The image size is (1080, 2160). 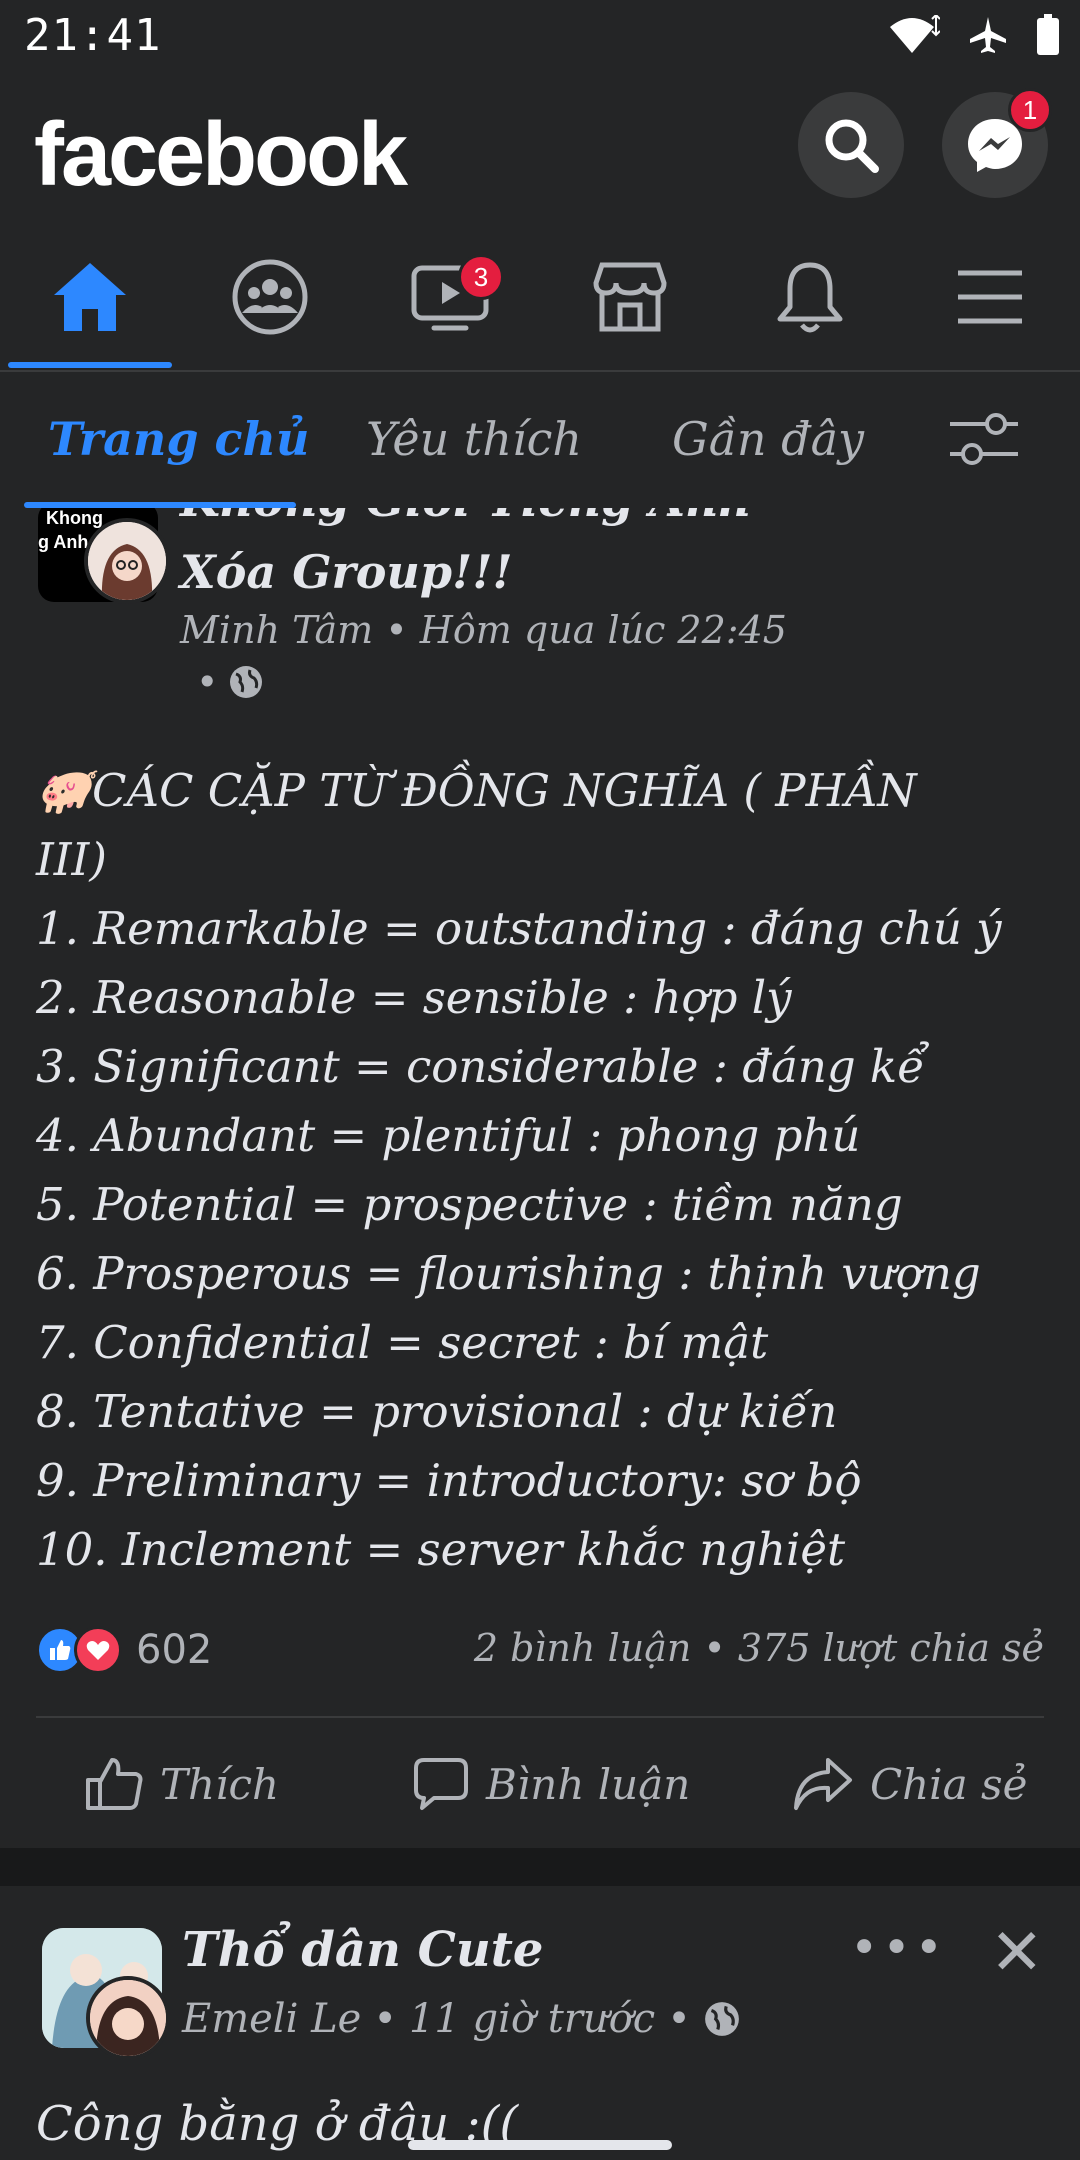 What do you see at coordinates (540, 2145) in the screenshot?
I see `home-indicator` at bounding box center [540, 2145].